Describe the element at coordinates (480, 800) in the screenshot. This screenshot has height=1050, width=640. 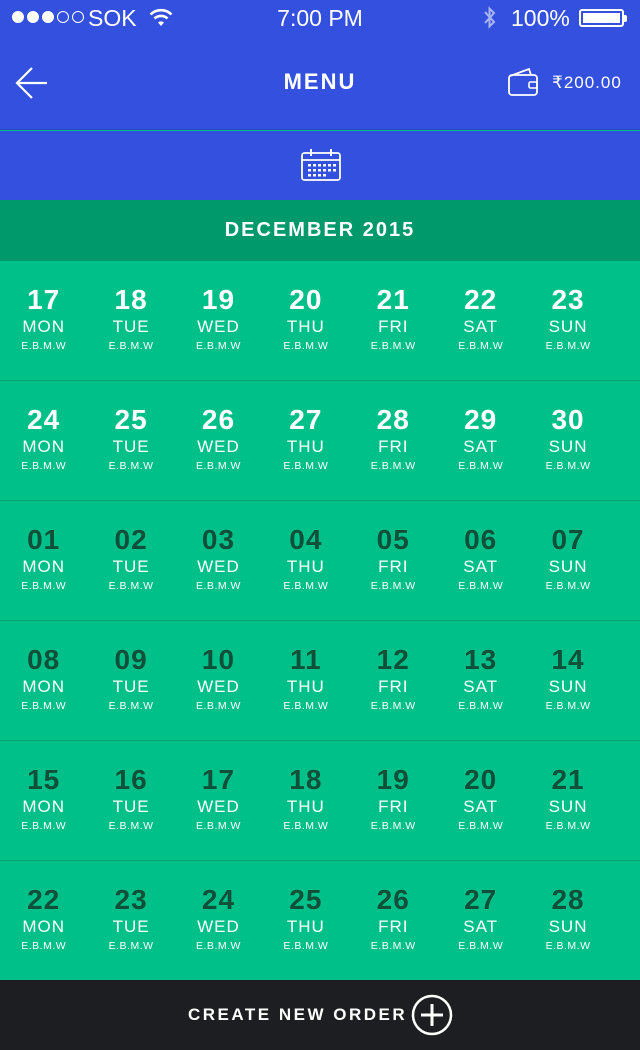
I see `calendar-day-sat: 20 SAT E.B.M.W` at that location.